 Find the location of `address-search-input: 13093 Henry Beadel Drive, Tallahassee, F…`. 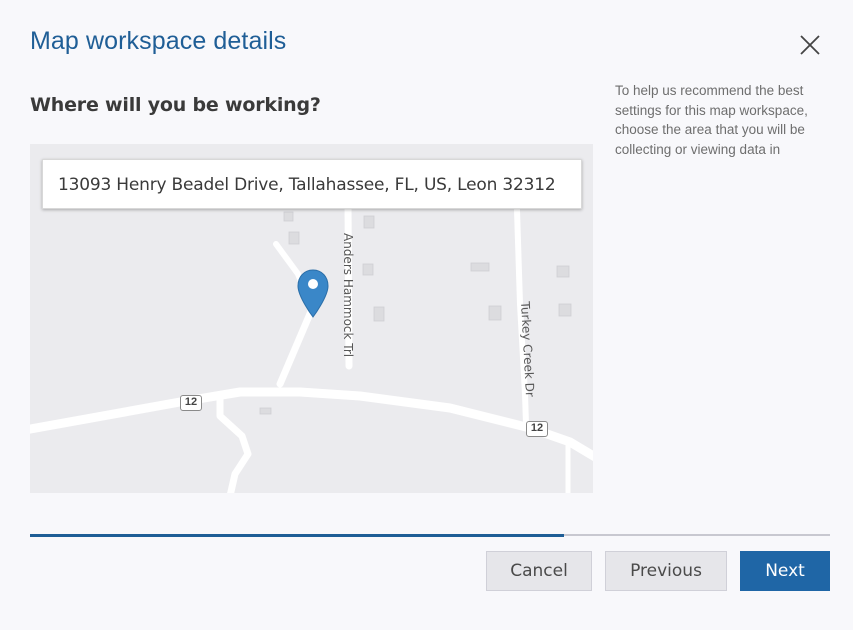

address-search-input: 13093 Henry Beadel Drive, Tallahassee, F… is located at coordinates (312, 184).